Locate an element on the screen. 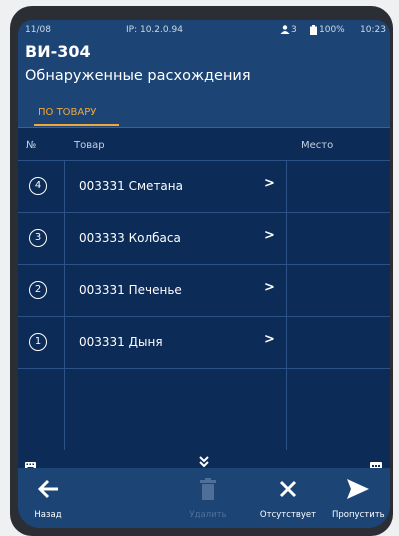 The width and height of the screenshot is (399, 536). delete-button: Удалить is located at coordinates (208, 498).